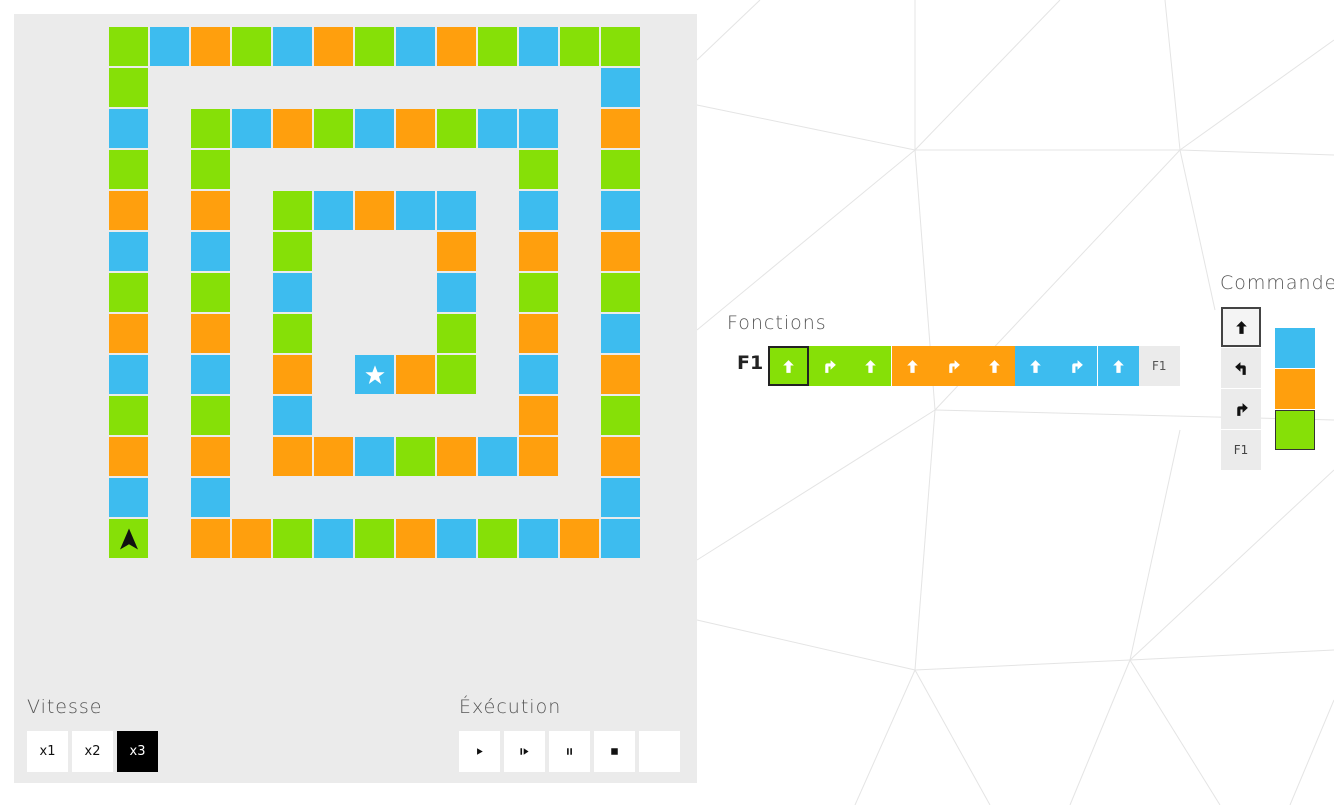 Image resolution: width=1334 pixels, height=805 pixels. What do you see at coordinates (137, 751) in the screenshot?
I see `speed-x3-button: x3` at bounding box center [137, 751].